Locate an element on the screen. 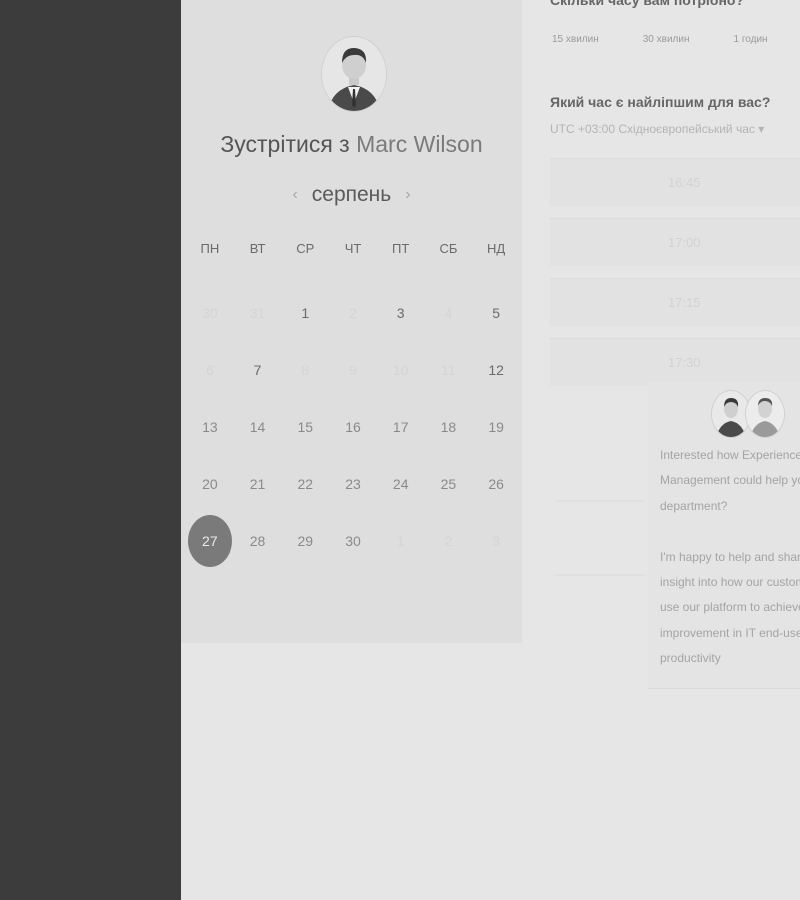 The width and height of the screenshot is (800, 900). chat-message-line: I'm happy to help and shar is located at coordinates (730, 557).